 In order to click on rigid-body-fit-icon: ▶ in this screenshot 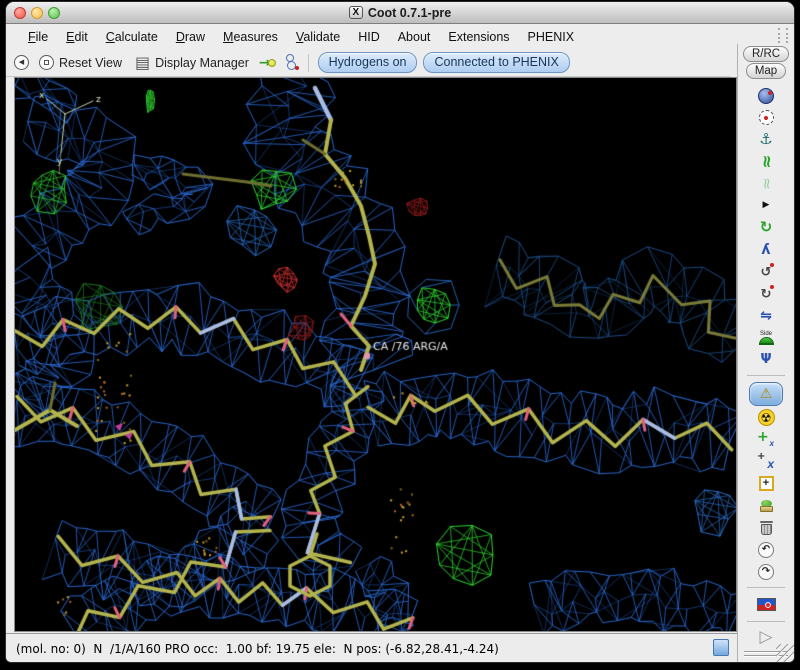, I will do `click(766, 205)`.